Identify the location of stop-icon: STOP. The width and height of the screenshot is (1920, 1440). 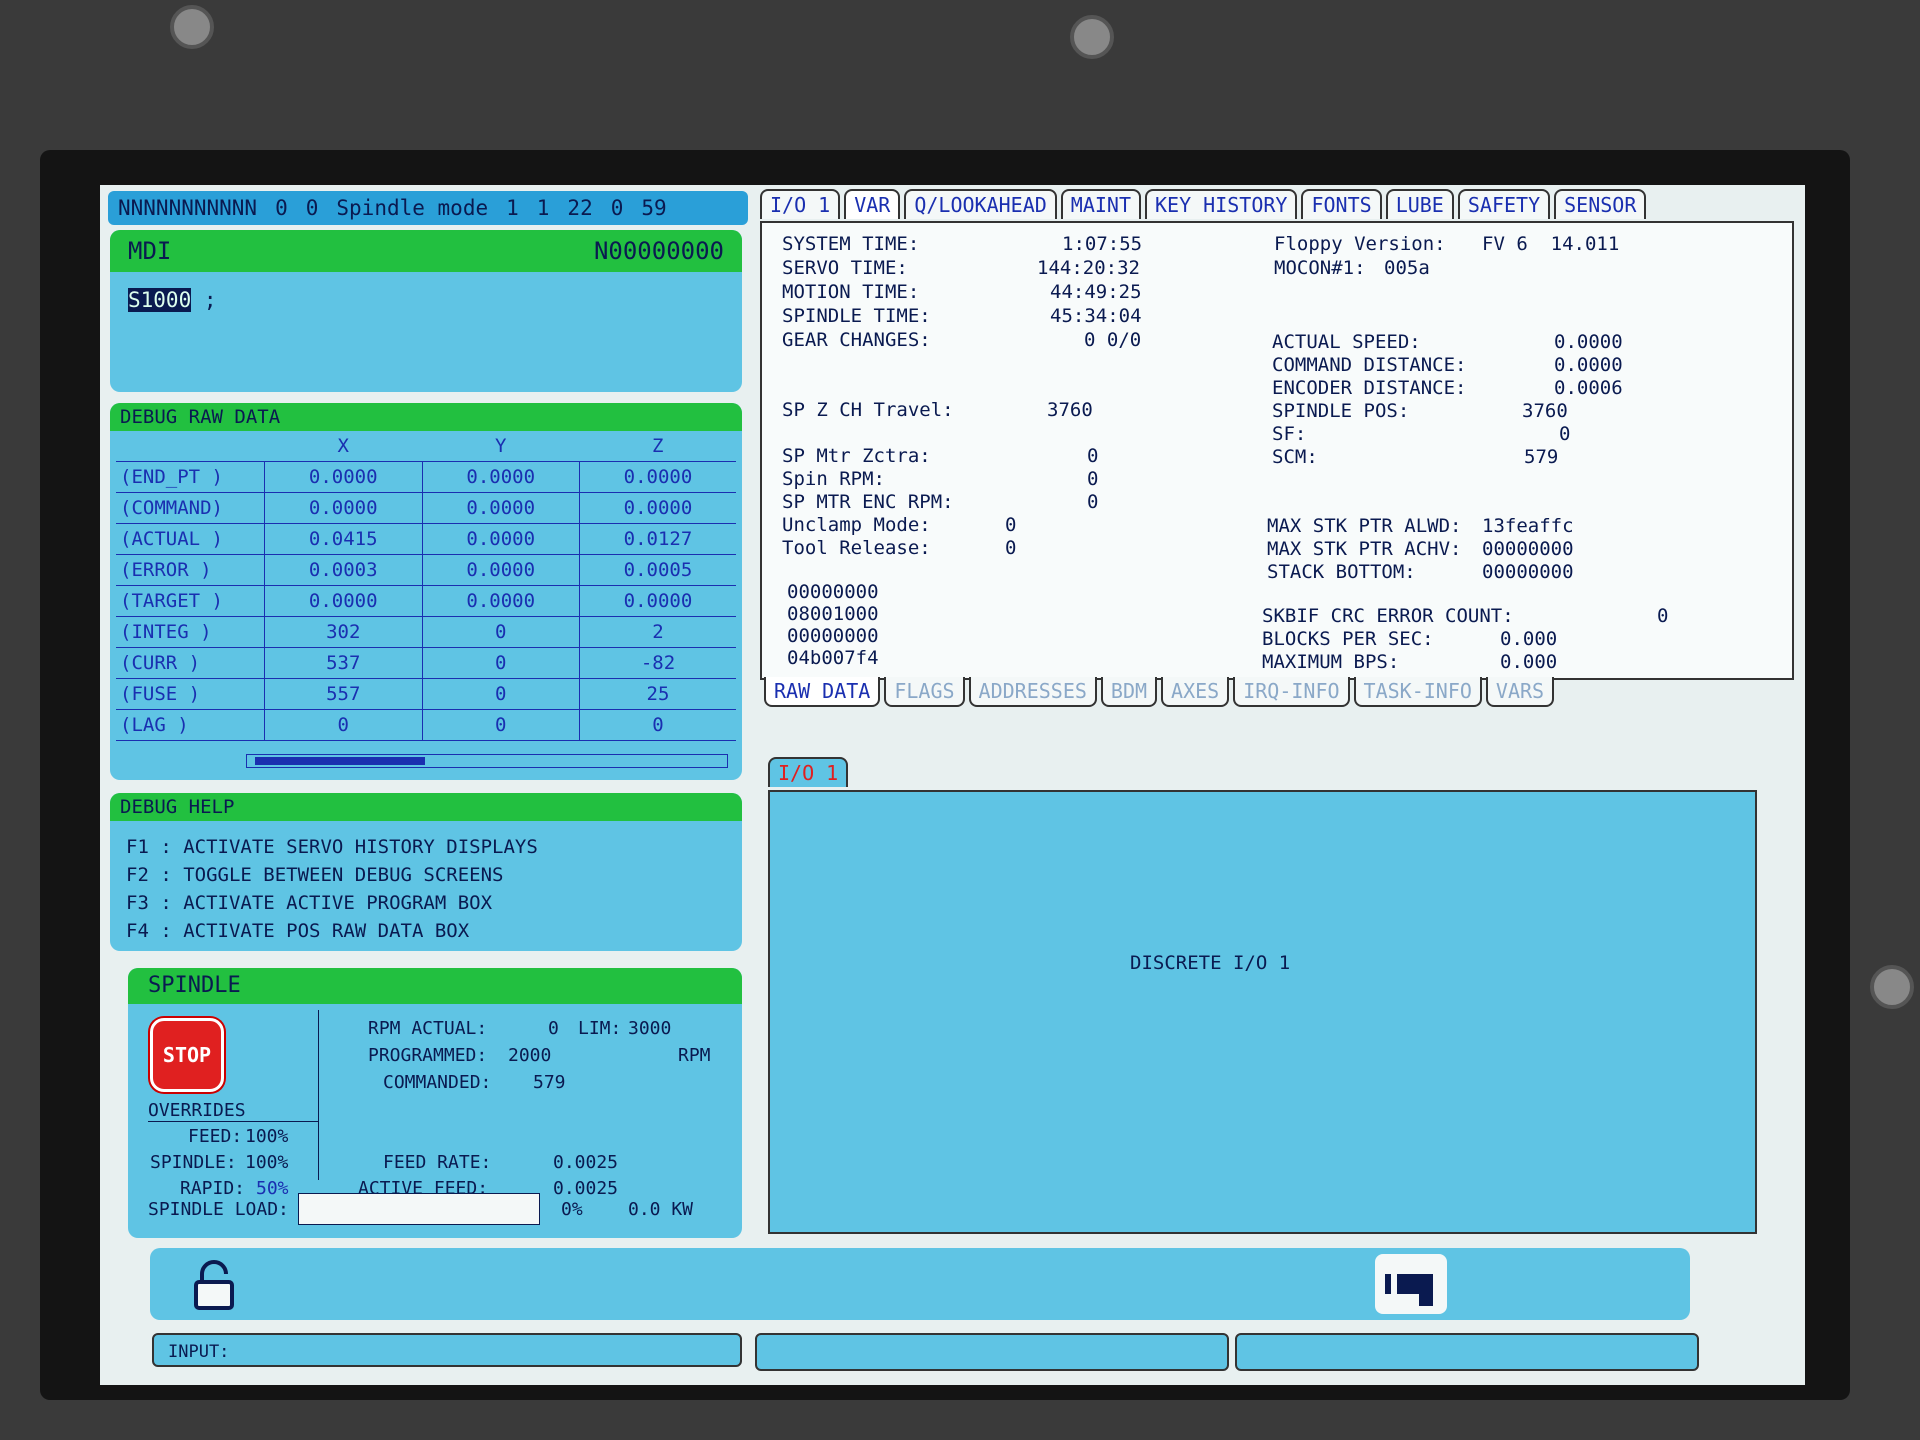
(187, 1055).